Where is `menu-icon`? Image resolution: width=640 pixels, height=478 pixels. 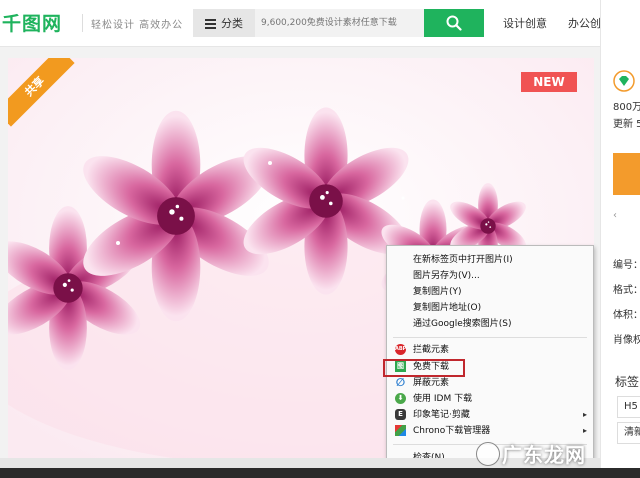 menu-icon is located at coordinates (210, 23).